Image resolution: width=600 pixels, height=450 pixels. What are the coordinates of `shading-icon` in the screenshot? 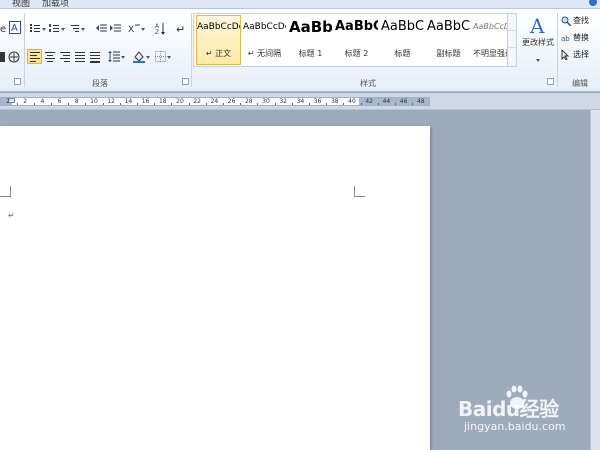 It's located at (139, 56).